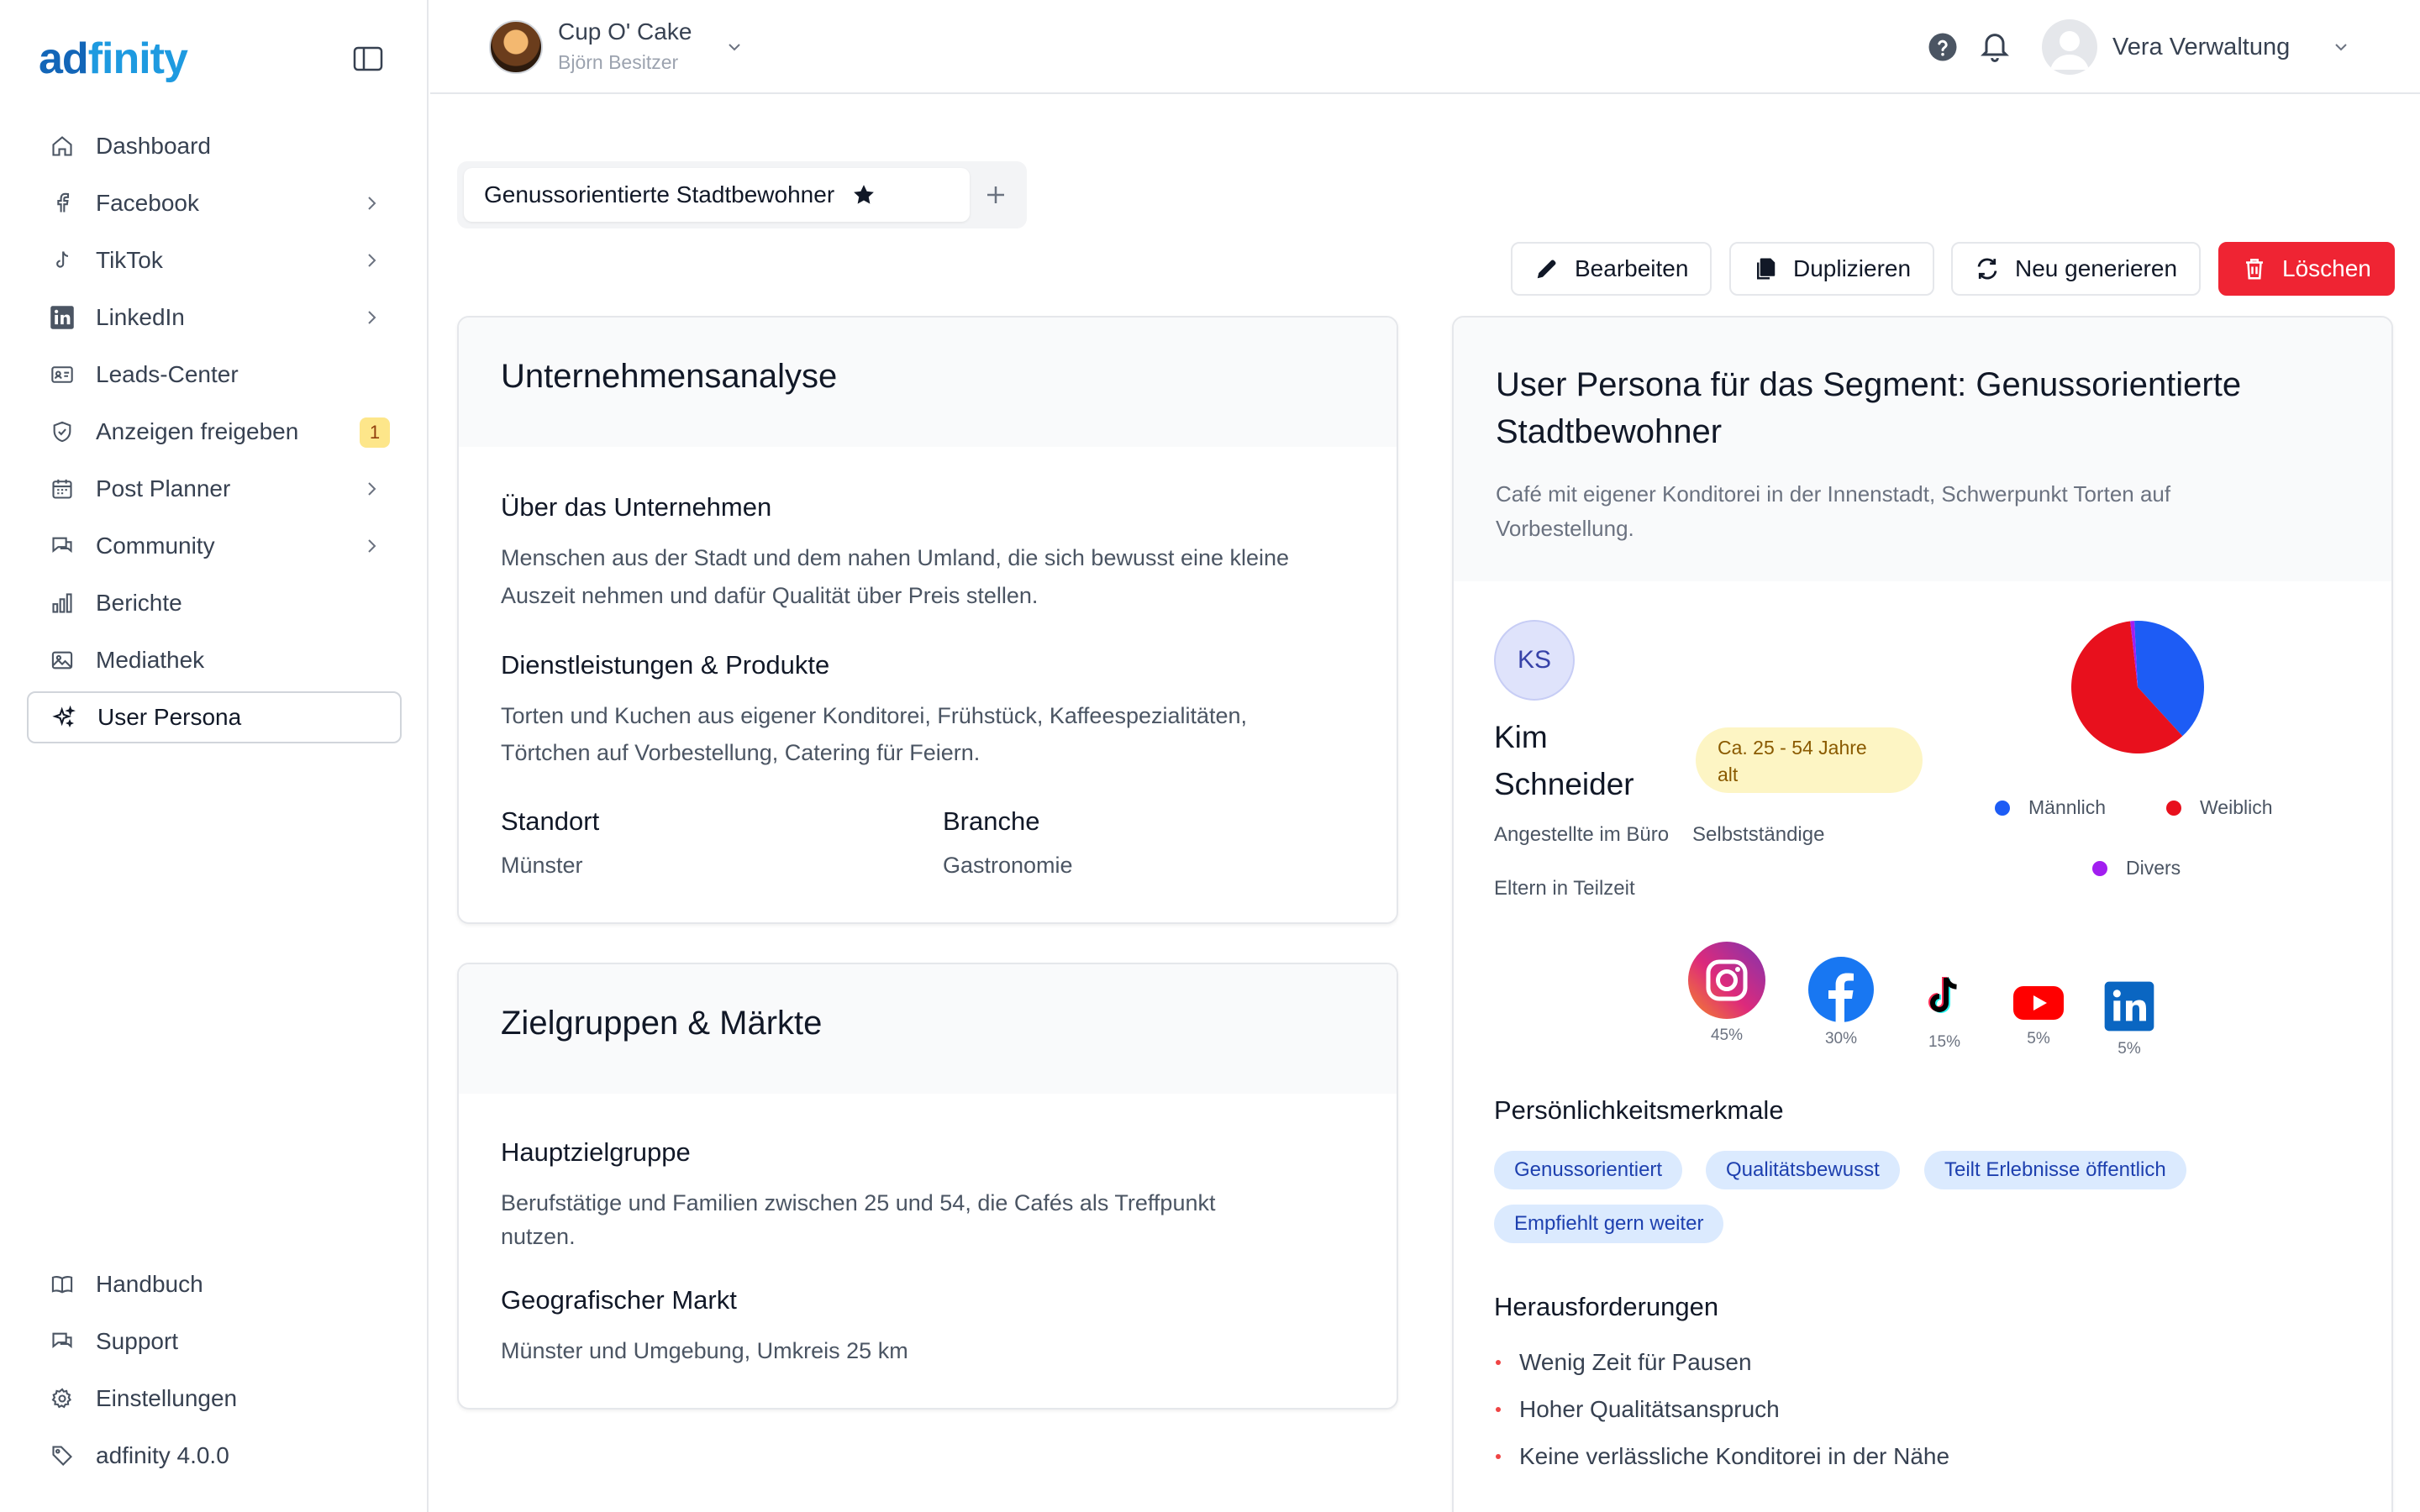  What do you see at coordinates (1995, 46) in the screenshot?
I see `bell-icon` at bounding box center [1995, 46].